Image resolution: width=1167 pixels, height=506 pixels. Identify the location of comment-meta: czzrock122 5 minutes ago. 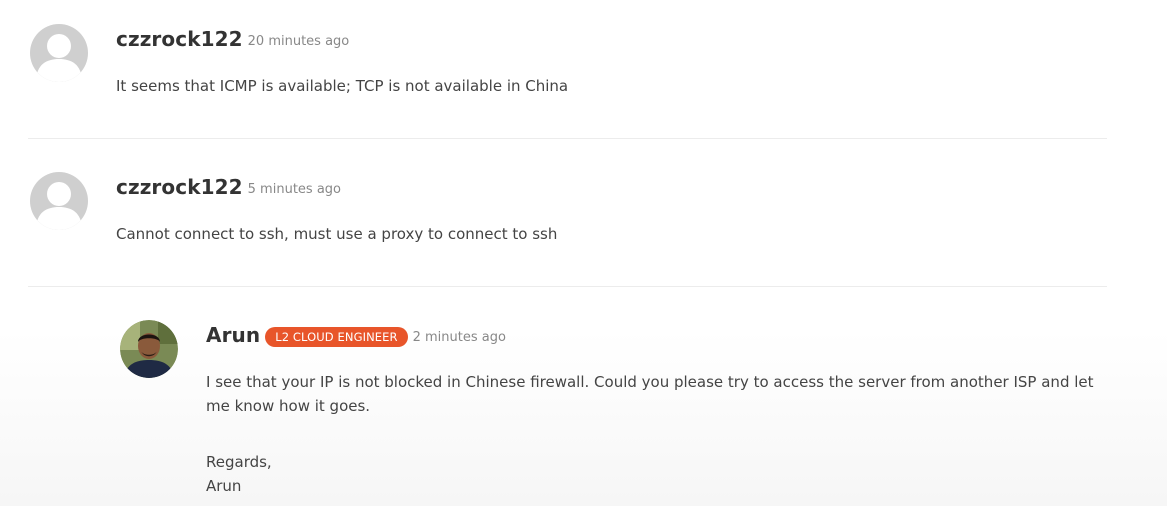
(228, 187).